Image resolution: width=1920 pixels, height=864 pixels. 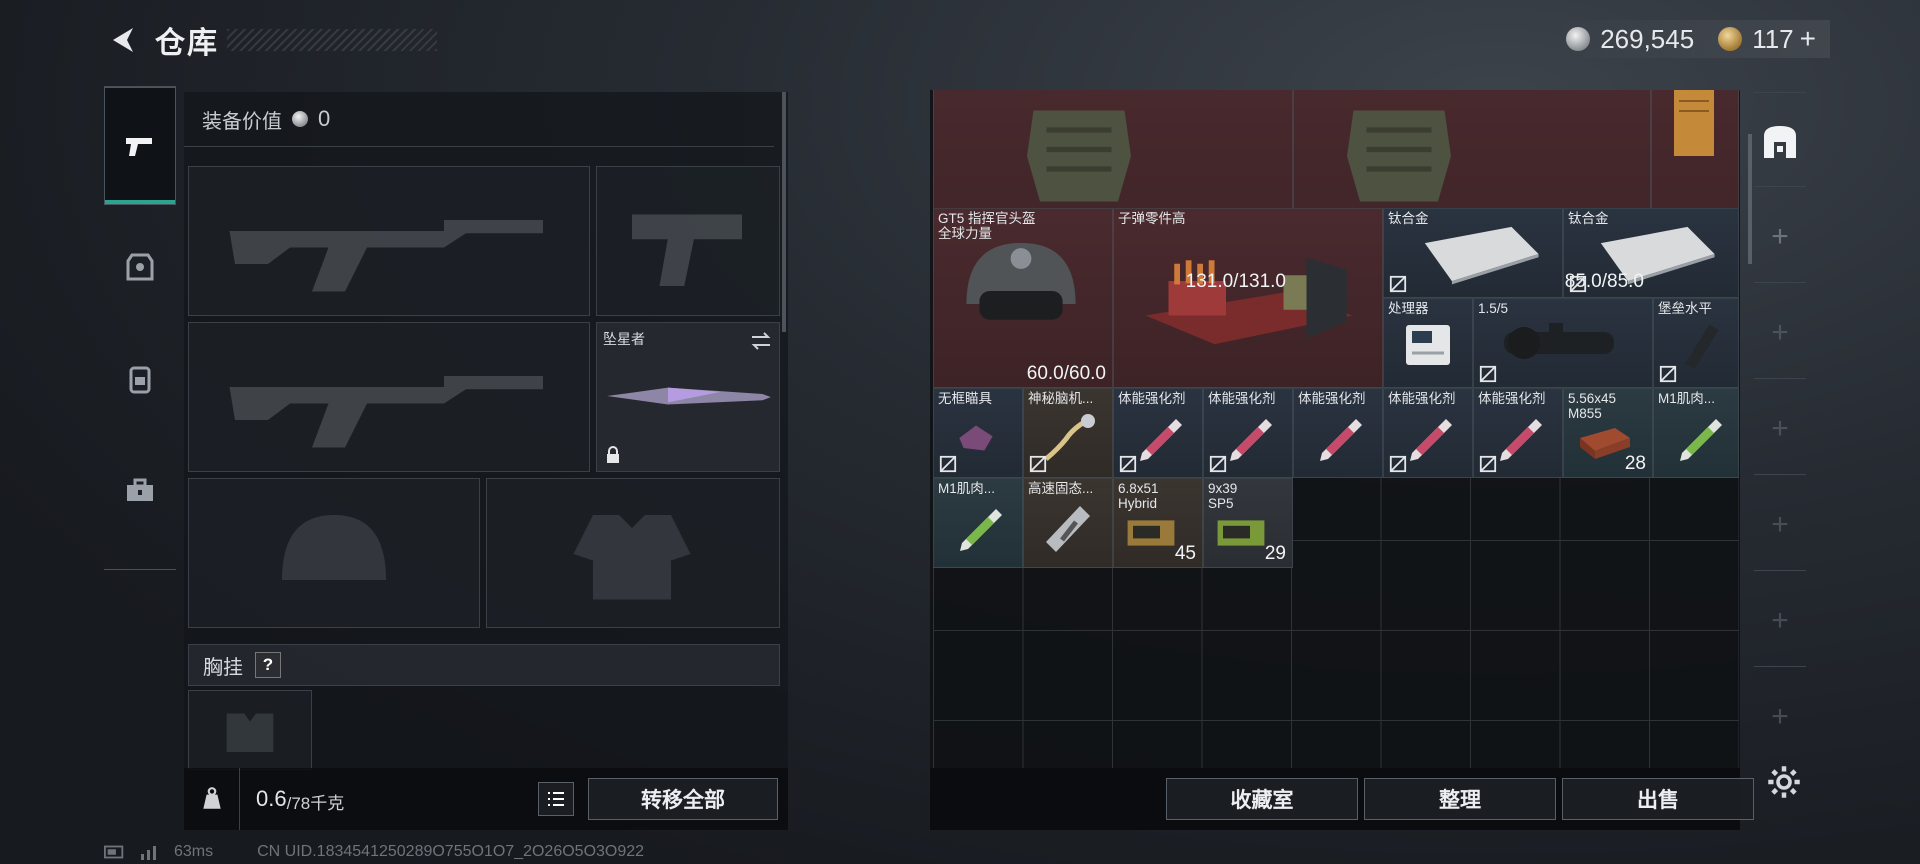 What do you see at coordinates (1241, 533) in the screenshot?
I see `ammo-box-icon` at bounding box center [1241, 533].